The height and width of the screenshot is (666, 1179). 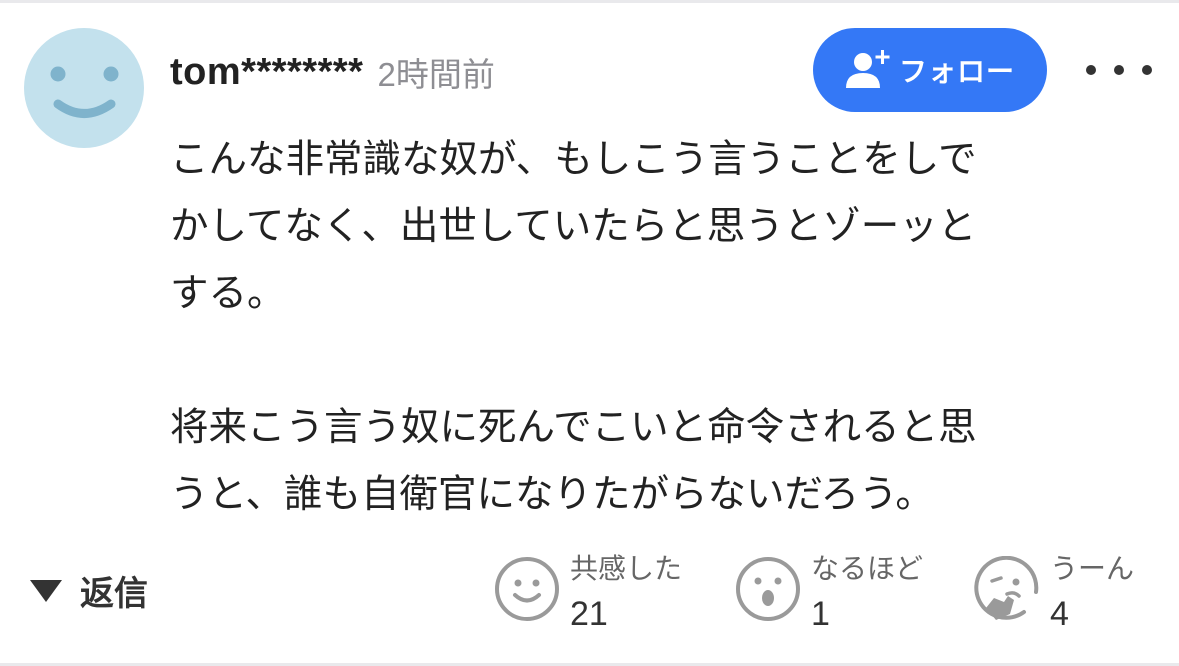 I want to click on reaction-empathy-button: 共感した 21, so click(x=588, y=593).